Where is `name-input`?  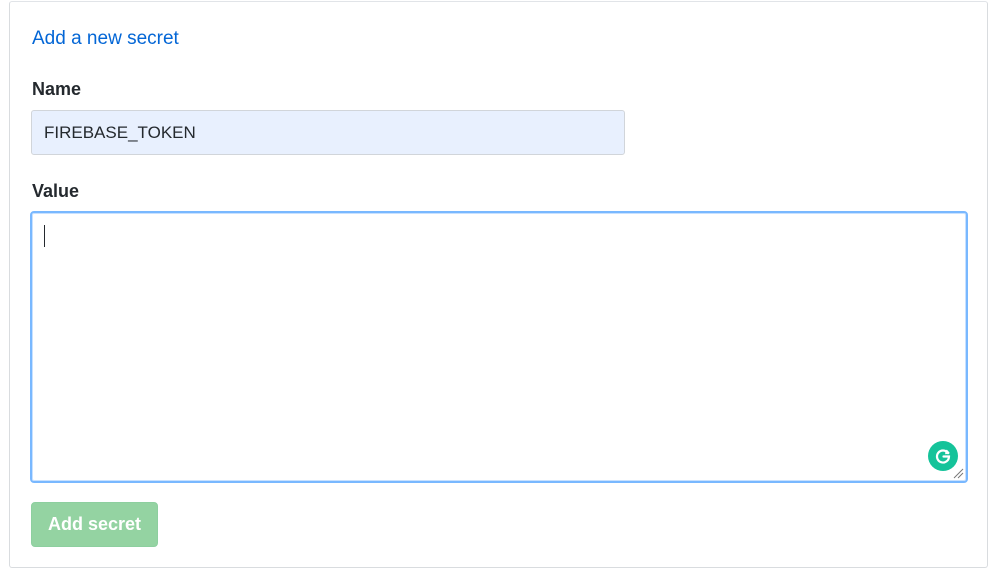 name-input is located at coordinates (328, 132).